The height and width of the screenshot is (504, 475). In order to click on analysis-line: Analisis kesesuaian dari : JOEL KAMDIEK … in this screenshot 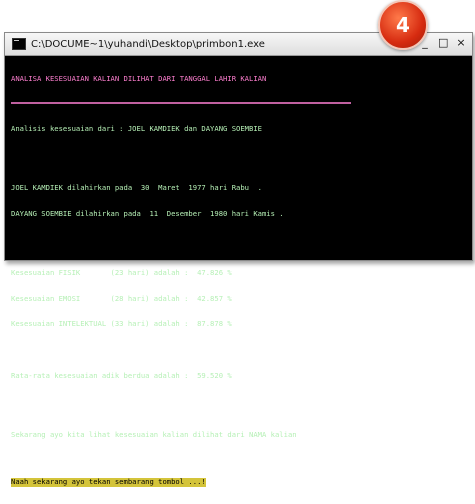, I will do `click(136, 129)`.